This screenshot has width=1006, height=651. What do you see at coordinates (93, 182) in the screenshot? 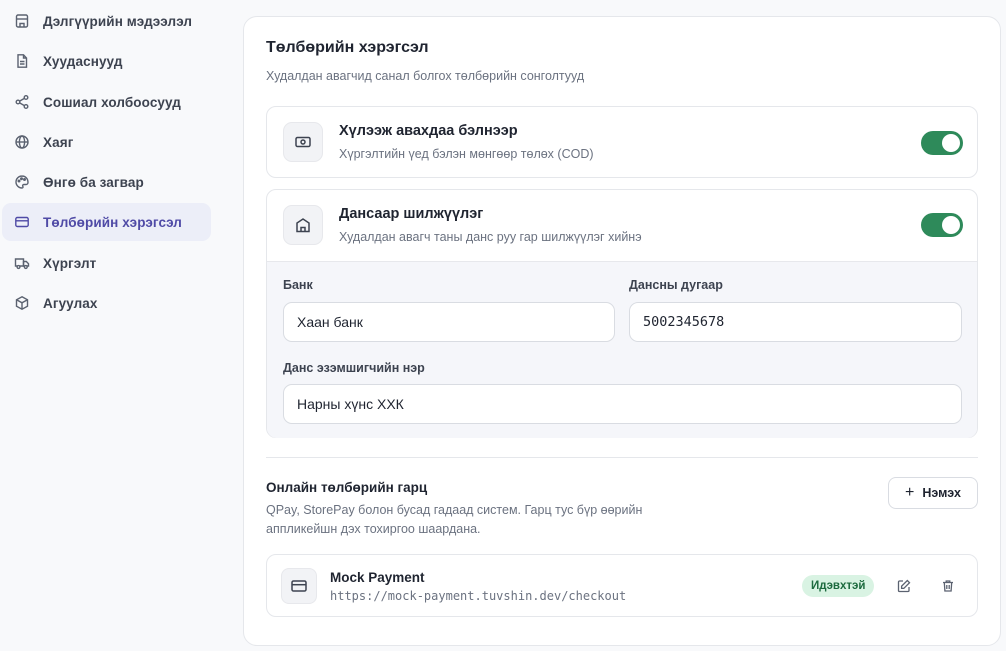
I see `sidebar-item-label: Өнгө ба загвар` at bounding box center [93, 182].